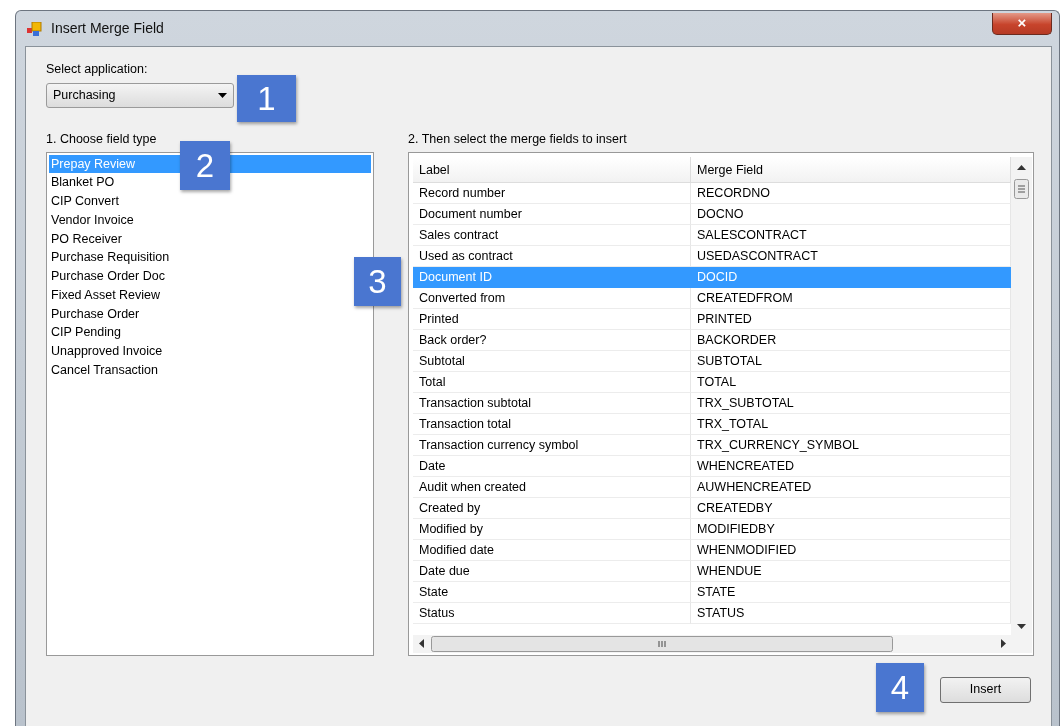 The height and width of the screenshot is (726, 1064). Describe the element at coordinates (92, 219) in the screenshot. I see `list-item: Vendor Invoice` at that location.